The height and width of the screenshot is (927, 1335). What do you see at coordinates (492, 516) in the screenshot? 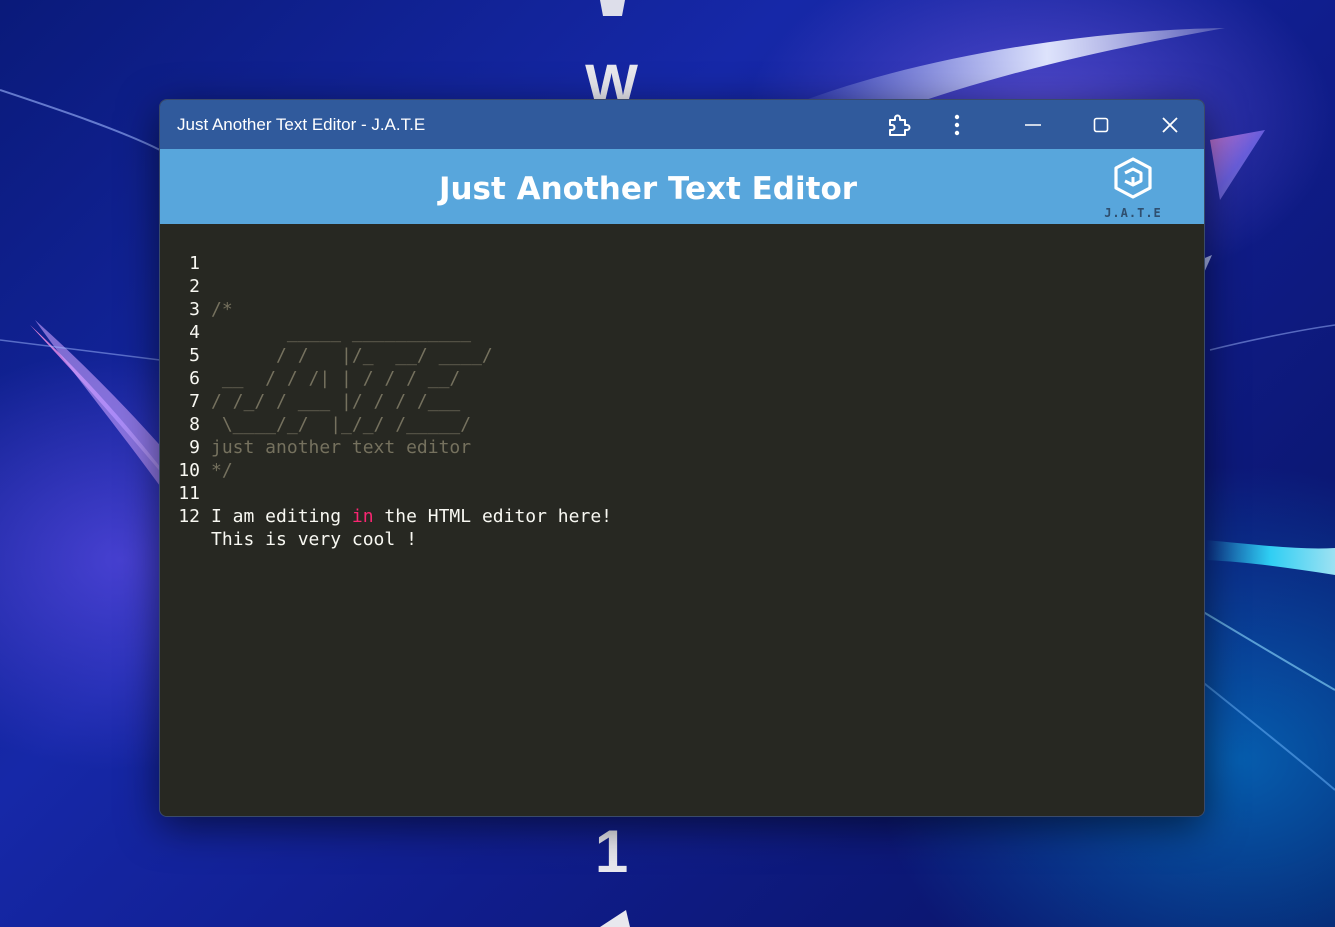
I see `line-text-segment: the HTML editor here!` at bounding box center [492, 516].